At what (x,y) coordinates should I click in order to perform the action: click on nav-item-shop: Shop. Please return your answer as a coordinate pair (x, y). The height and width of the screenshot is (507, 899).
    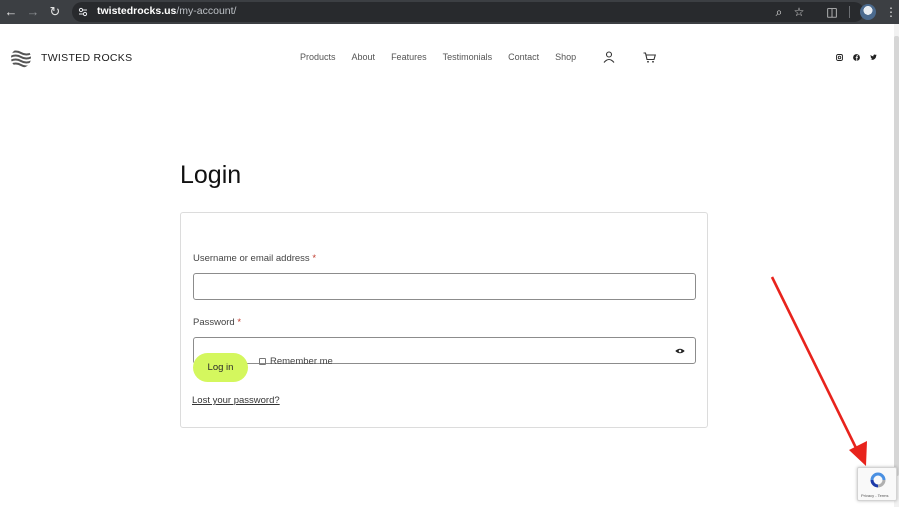
    Looking at the image, I should click on (565, 57).